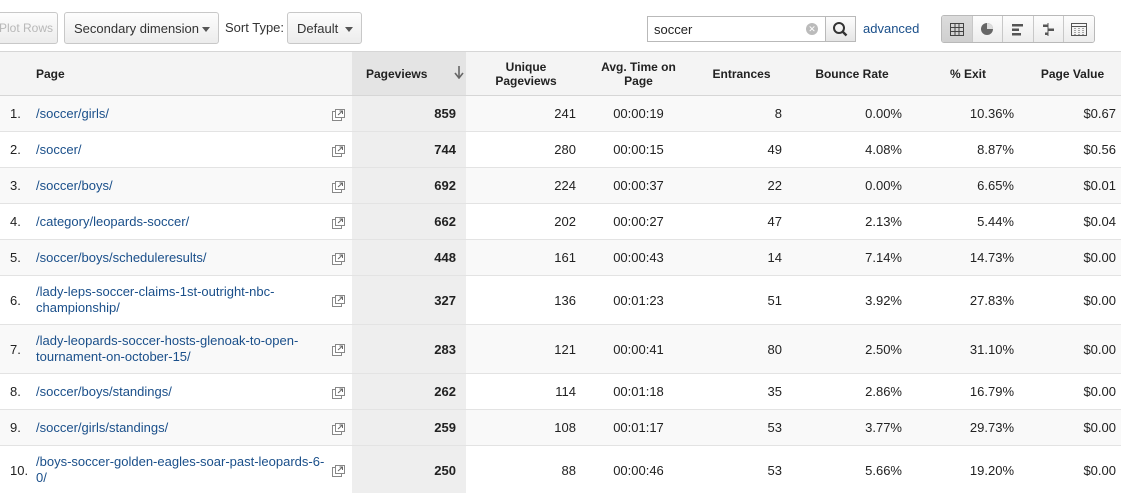 This screenshot has height=493, width=1121. What do you see at coordinates (638, 391) in the screenshot?
I see `cell-avg-time: 00:01:18` at bounding box center [638, 391].